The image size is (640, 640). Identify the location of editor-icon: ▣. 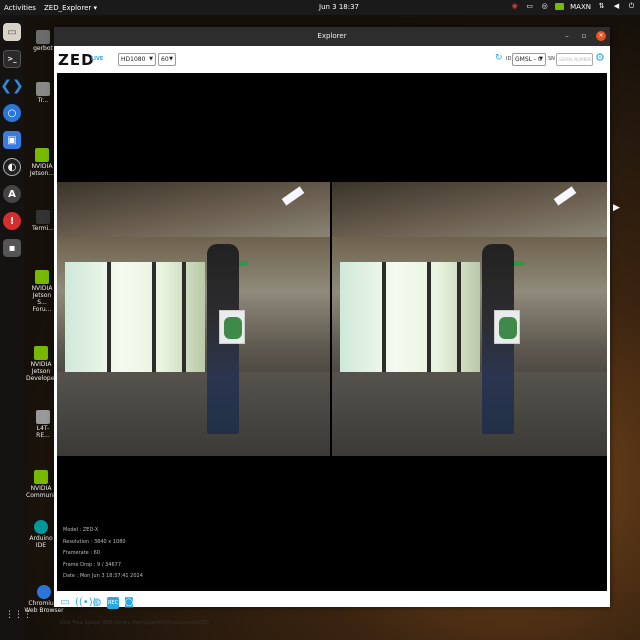
(12, 140).